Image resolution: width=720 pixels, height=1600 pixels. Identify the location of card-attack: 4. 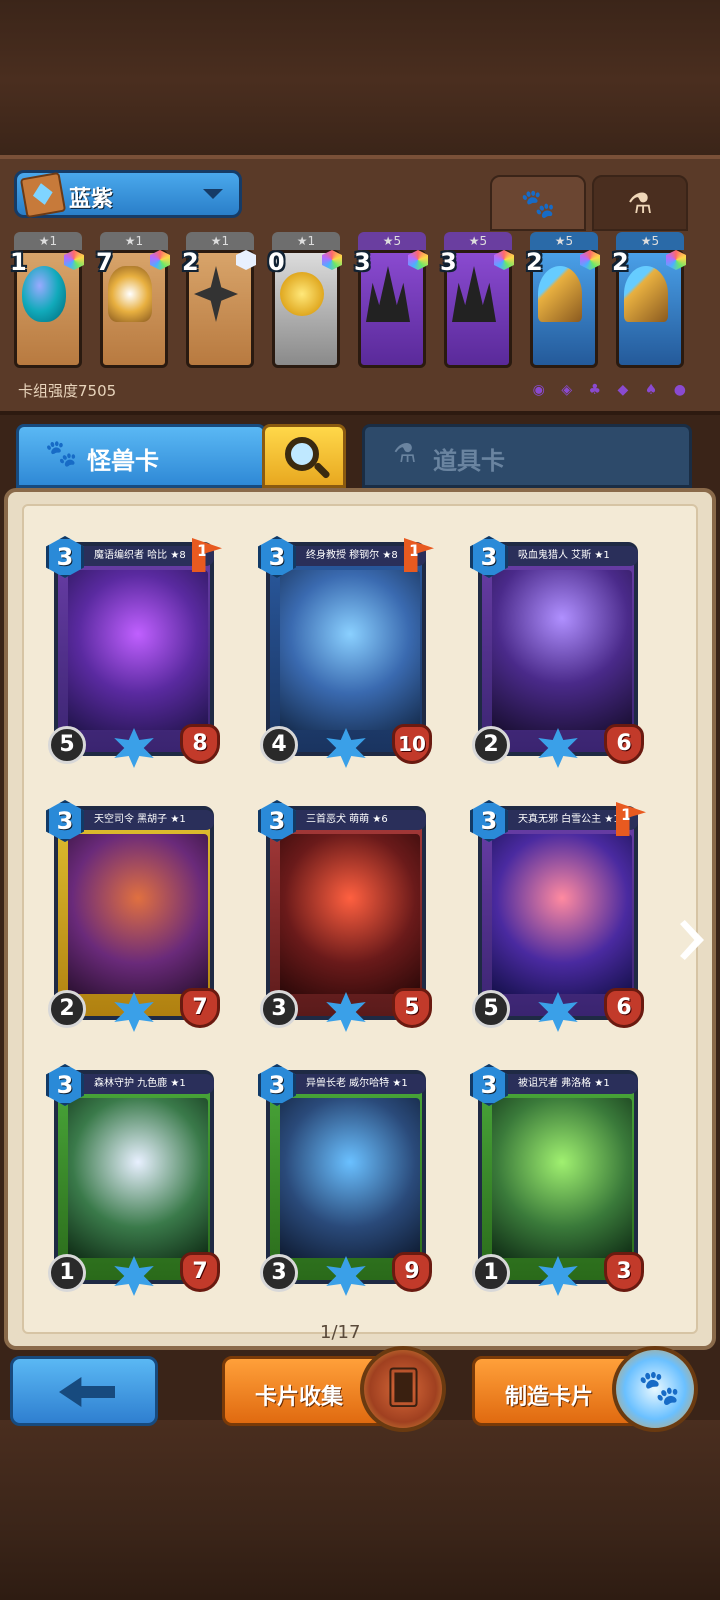
(279, 745).